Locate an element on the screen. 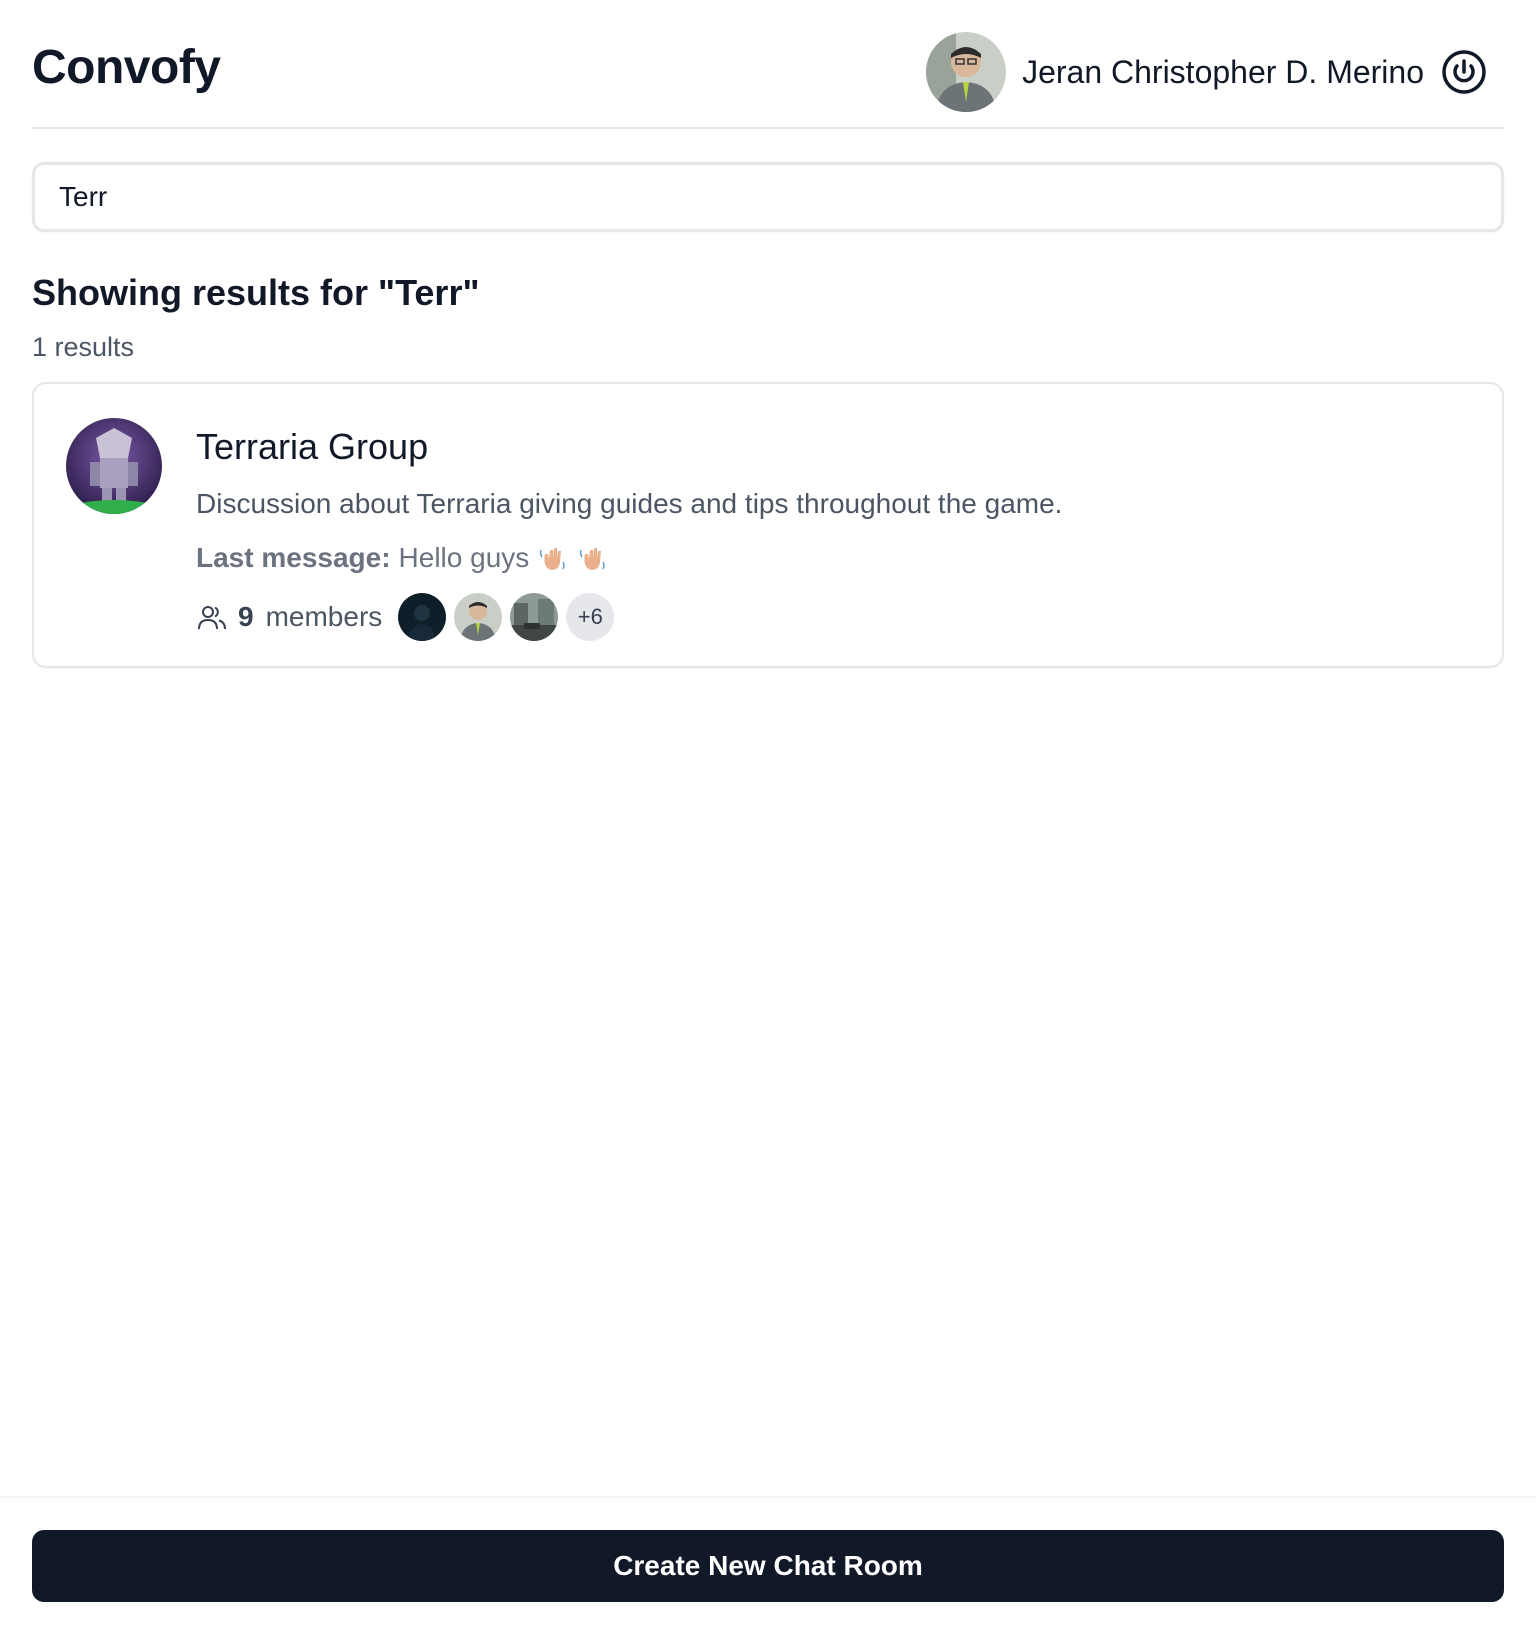 Image resolution: width=1536 pixels, height=1632 pixels. chat-room-title: Terraria Group is located at coordinates (312, 446).